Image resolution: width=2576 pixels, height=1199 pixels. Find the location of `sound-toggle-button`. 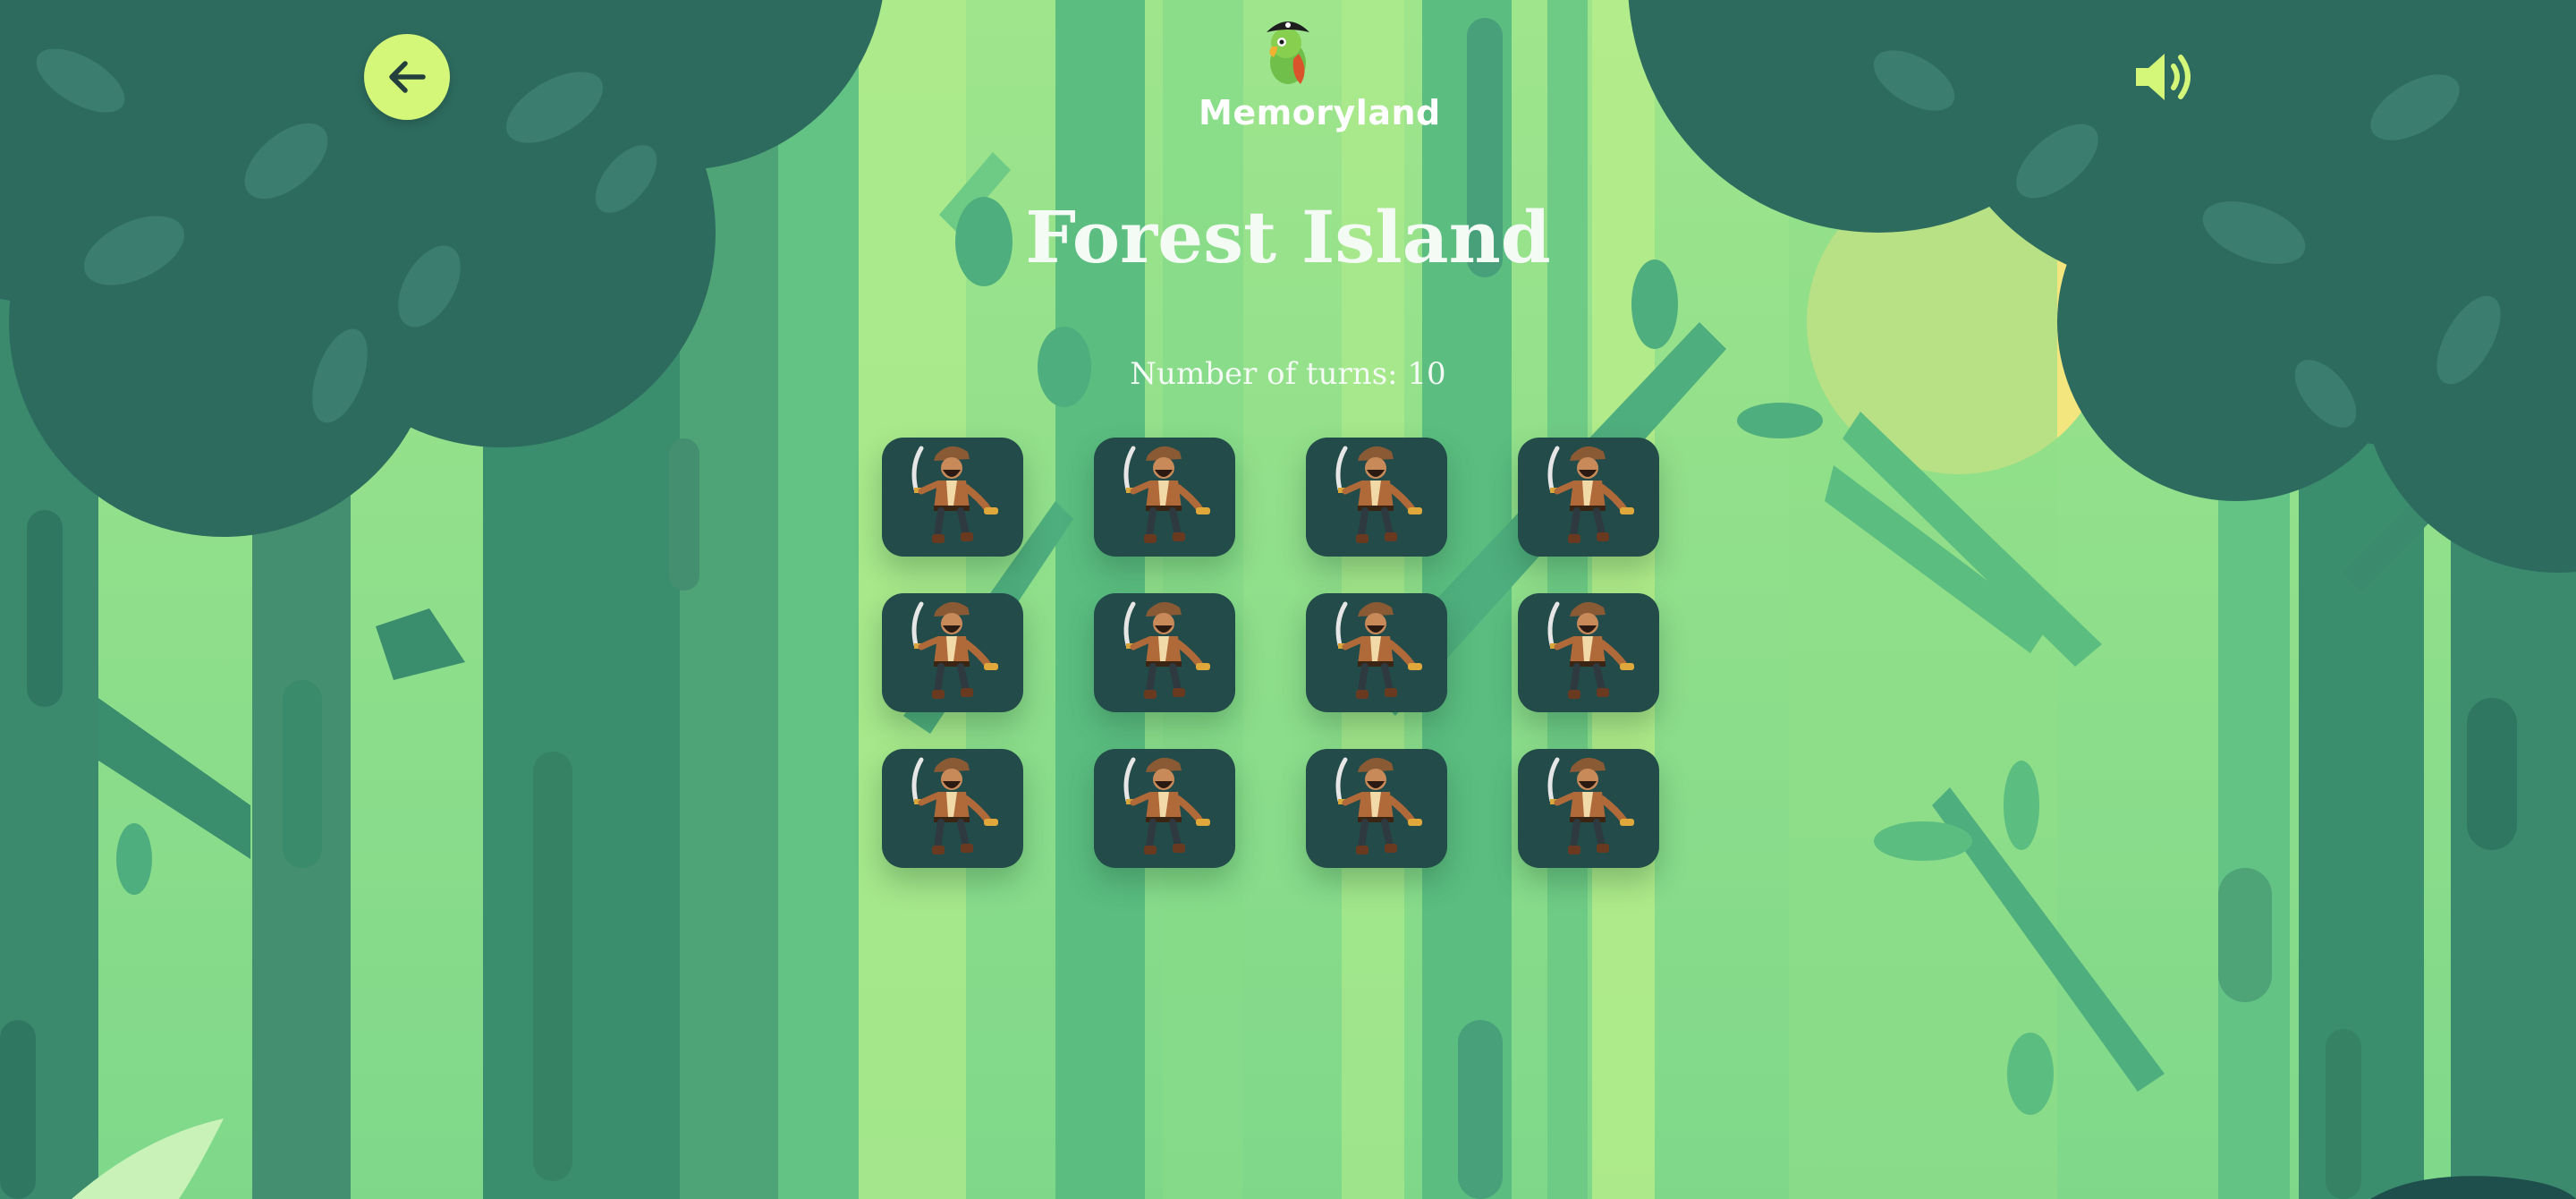

sound-toggle-button is located at coordinates (2162, 77).